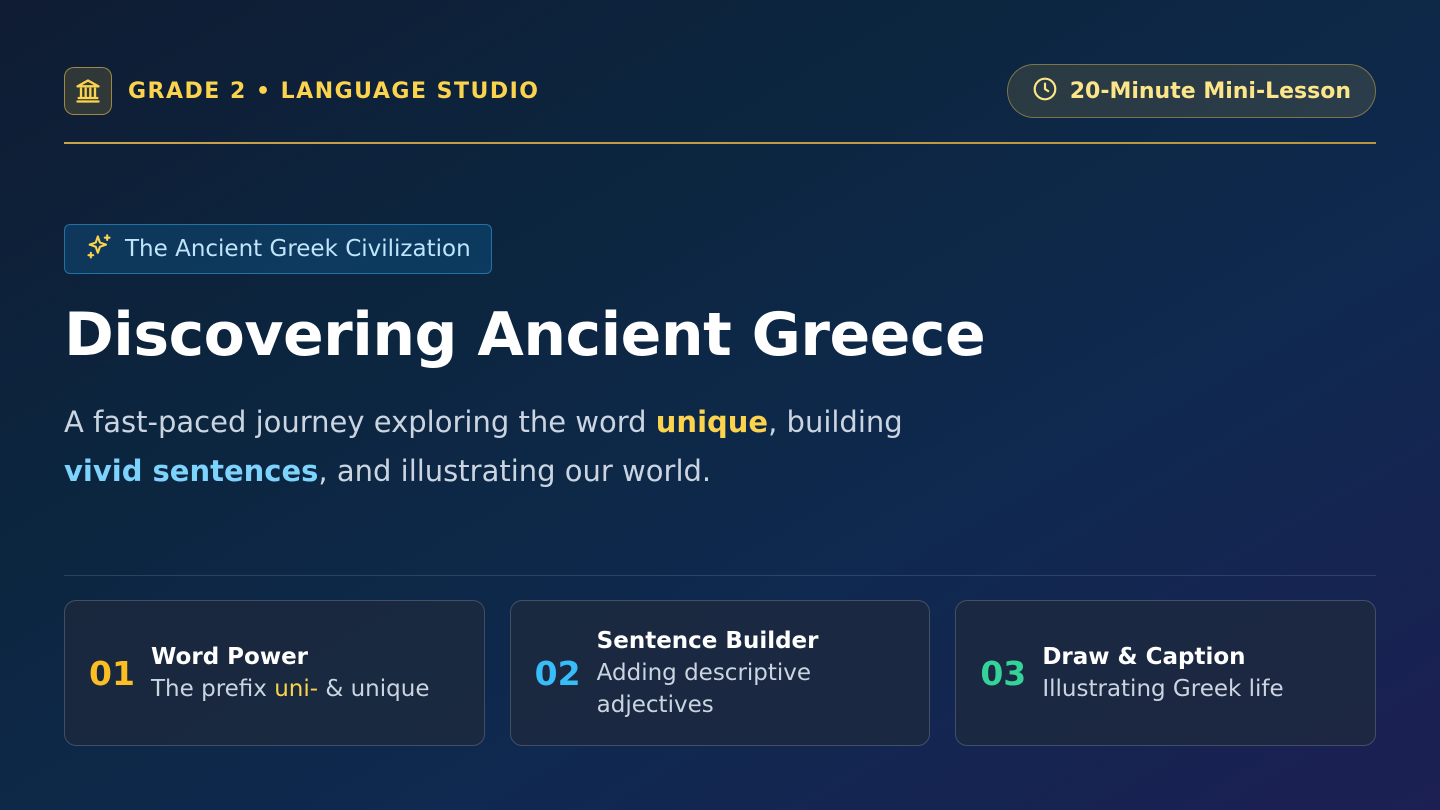 The height and width of the screenshot is (810, 1440). What do you see at coordinates (298, 249) in the screenshot?
I see `topic-label: The Ancient Greek Civilization` at bounding box center [298, 249].